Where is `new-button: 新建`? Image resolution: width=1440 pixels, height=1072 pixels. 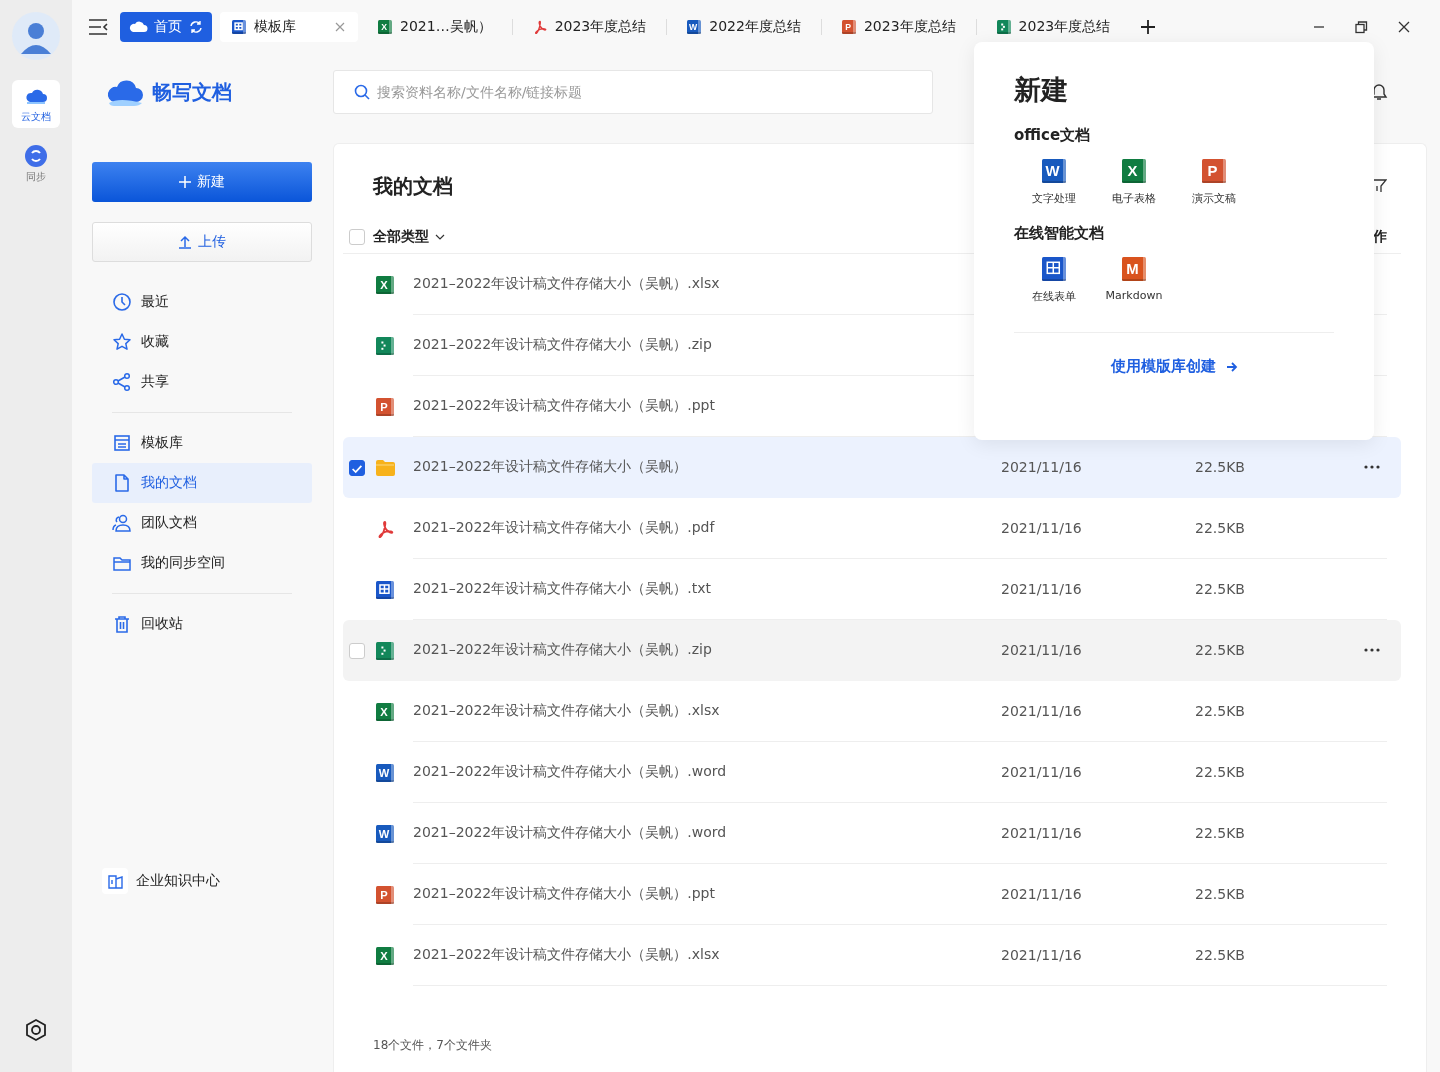
new-button: 新建 is located at coordinates (202, 182).